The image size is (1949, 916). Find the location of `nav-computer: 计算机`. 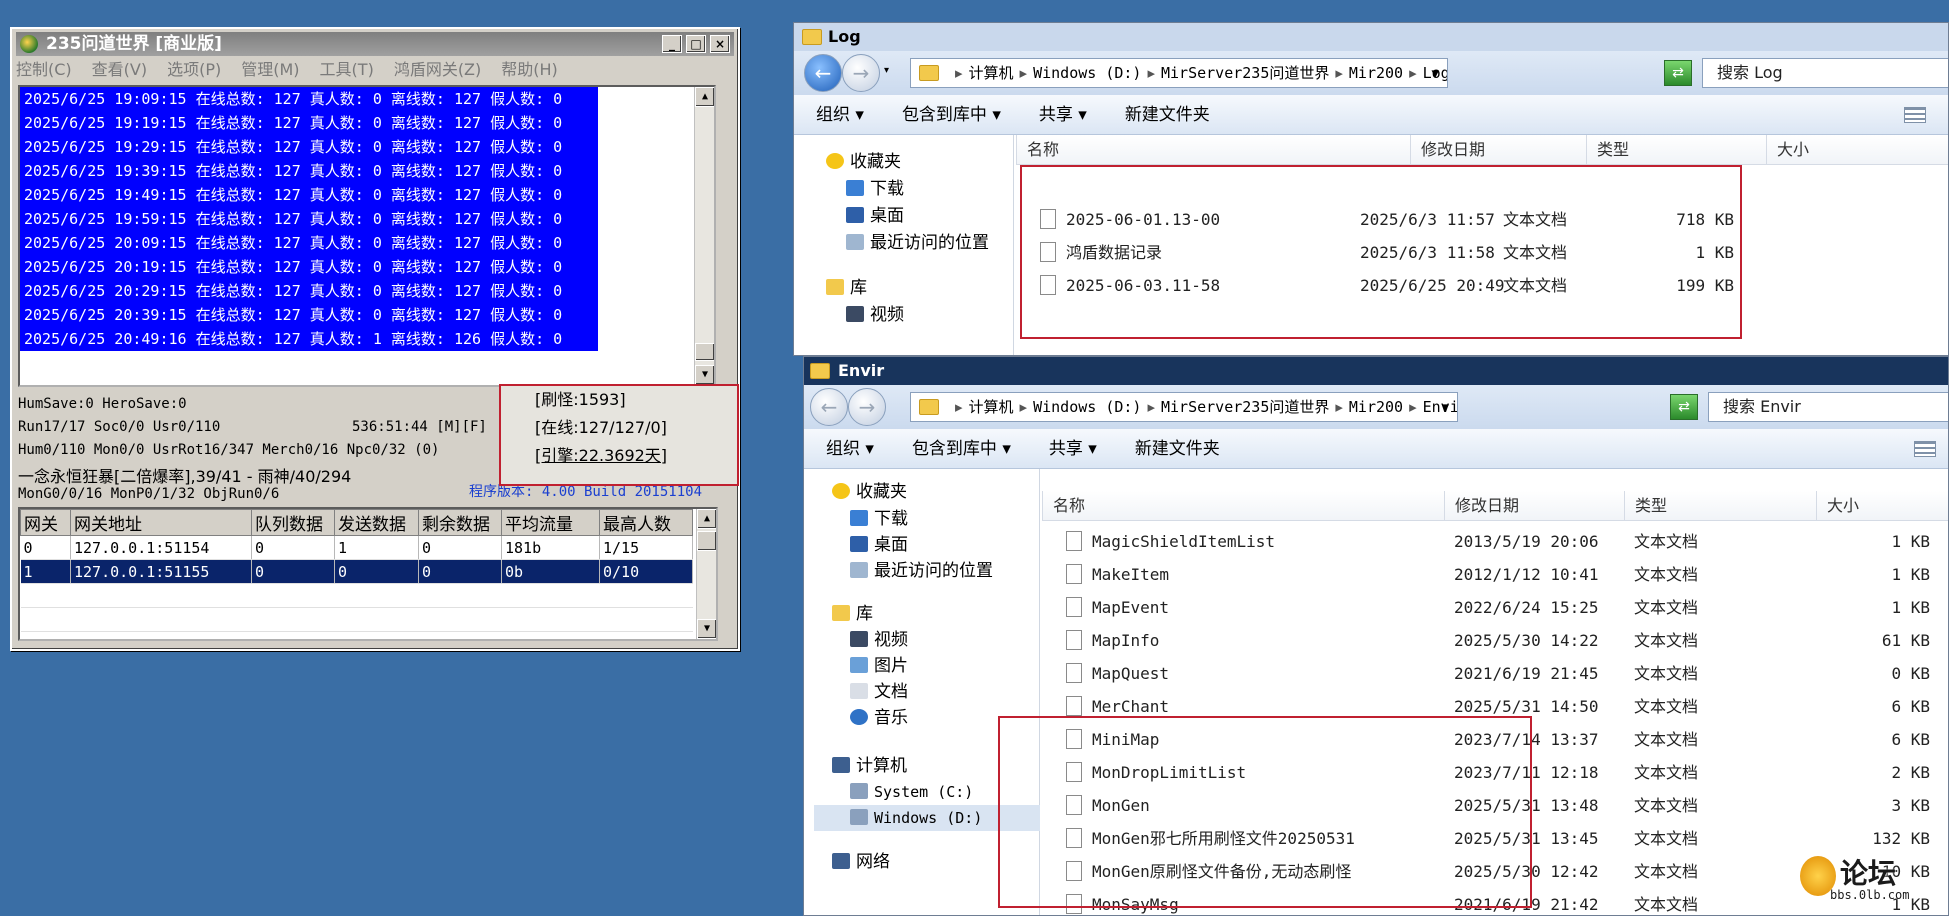

nav-computer: 计算机 is located at coordinates (869, 766).